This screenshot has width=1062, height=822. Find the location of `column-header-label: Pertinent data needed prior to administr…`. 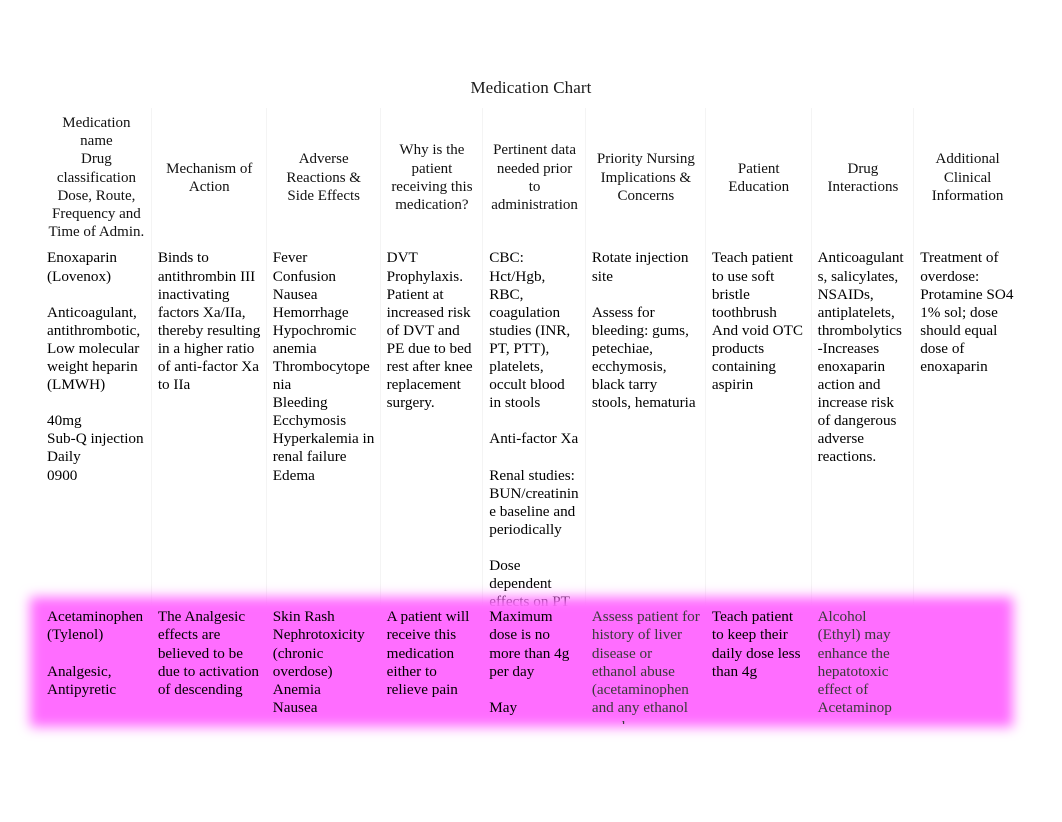

column-header-label: Pertinent data needed prior to administr… is located at coordinates (535, 177).